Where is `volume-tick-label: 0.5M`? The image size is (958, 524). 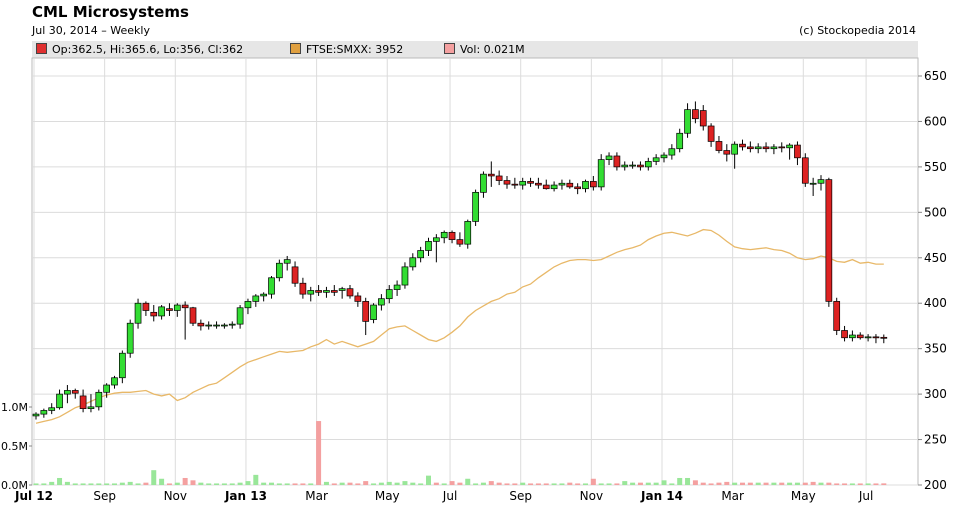
volume-tick-label: 0.5M is located at coordinates (14, 446).